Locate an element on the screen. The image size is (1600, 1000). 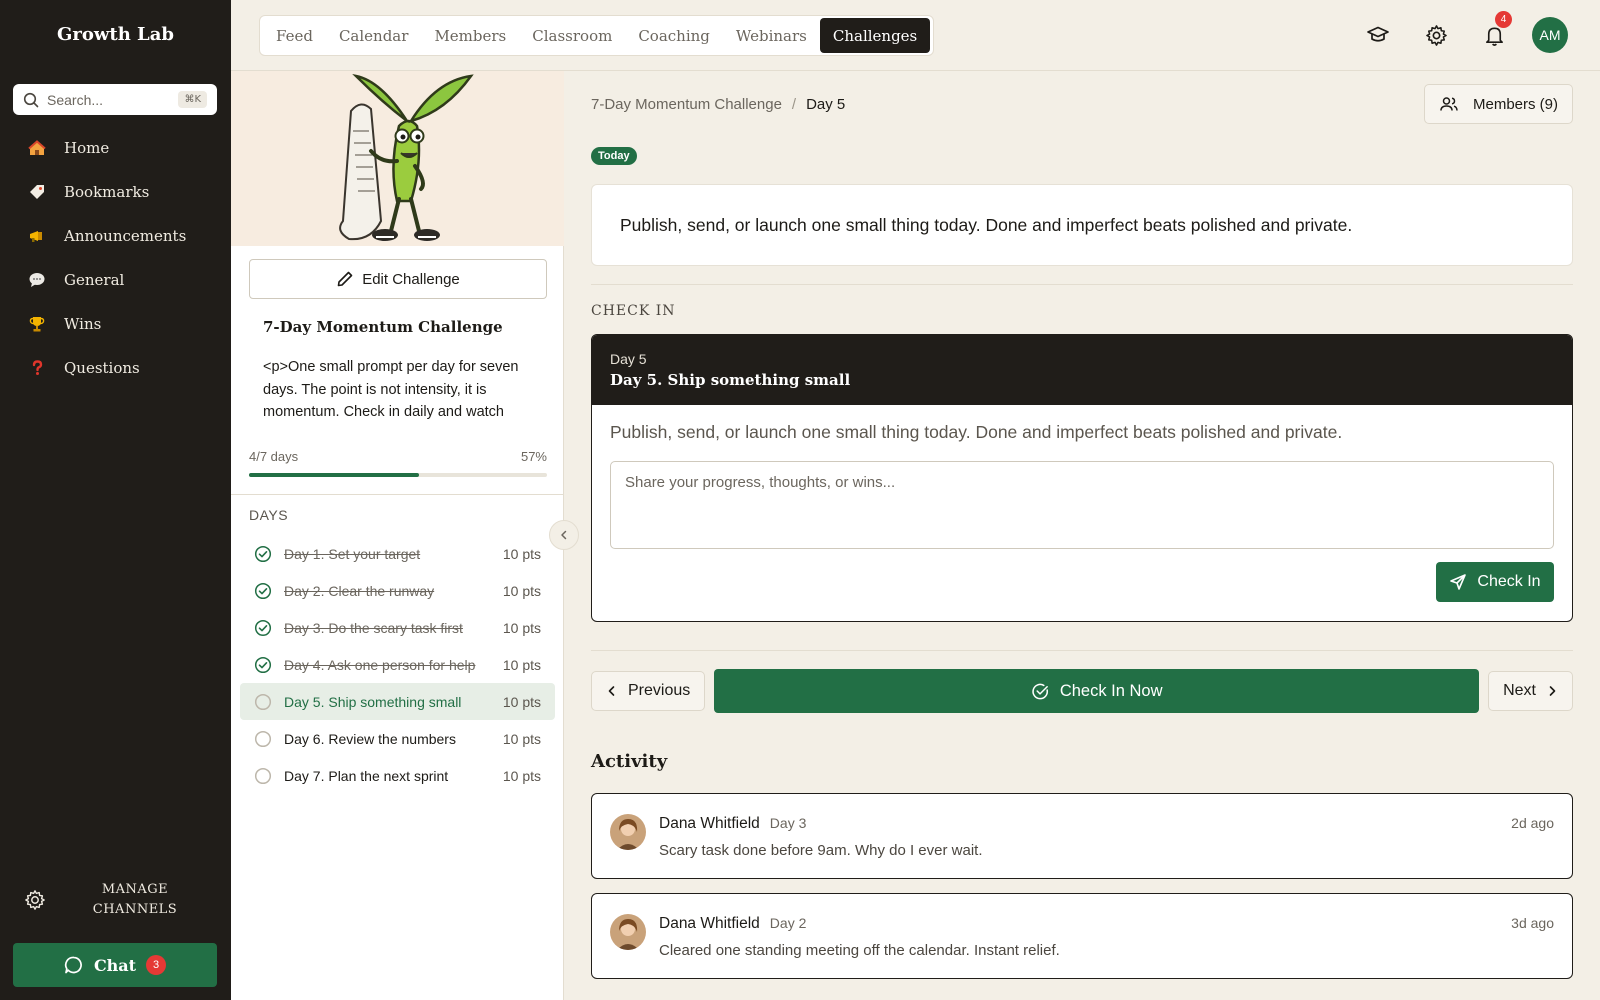
users-icon is located at coordinates (1449, 104).